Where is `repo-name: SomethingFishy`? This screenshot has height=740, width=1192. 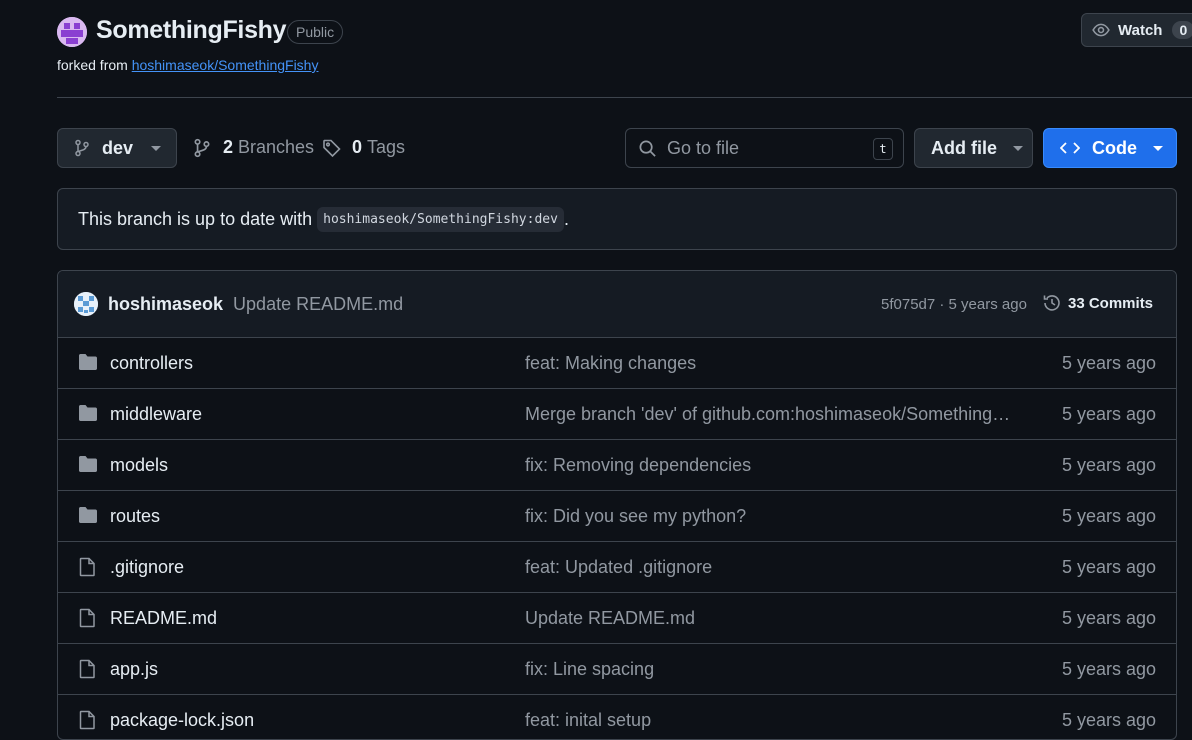
repo-name: SomethingFishy is located at coordinates (191, 30).